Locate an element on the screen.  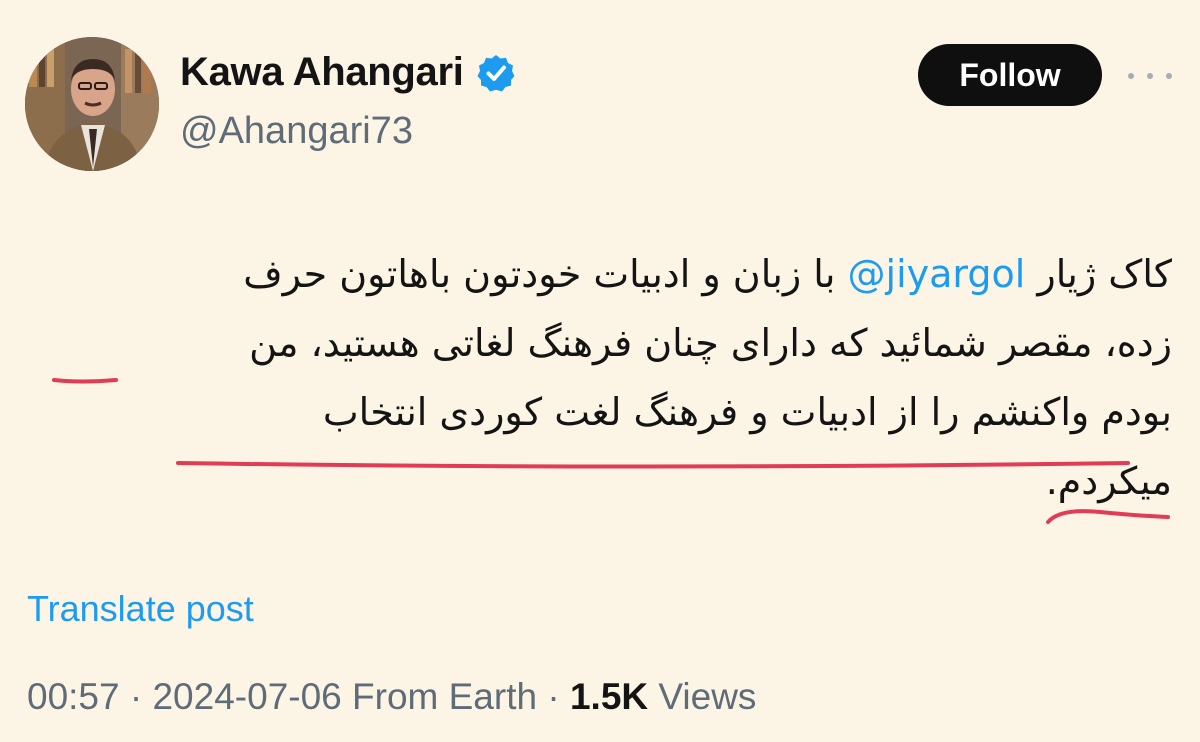
post-time: 00:57 is located at coordinates (73, 696).